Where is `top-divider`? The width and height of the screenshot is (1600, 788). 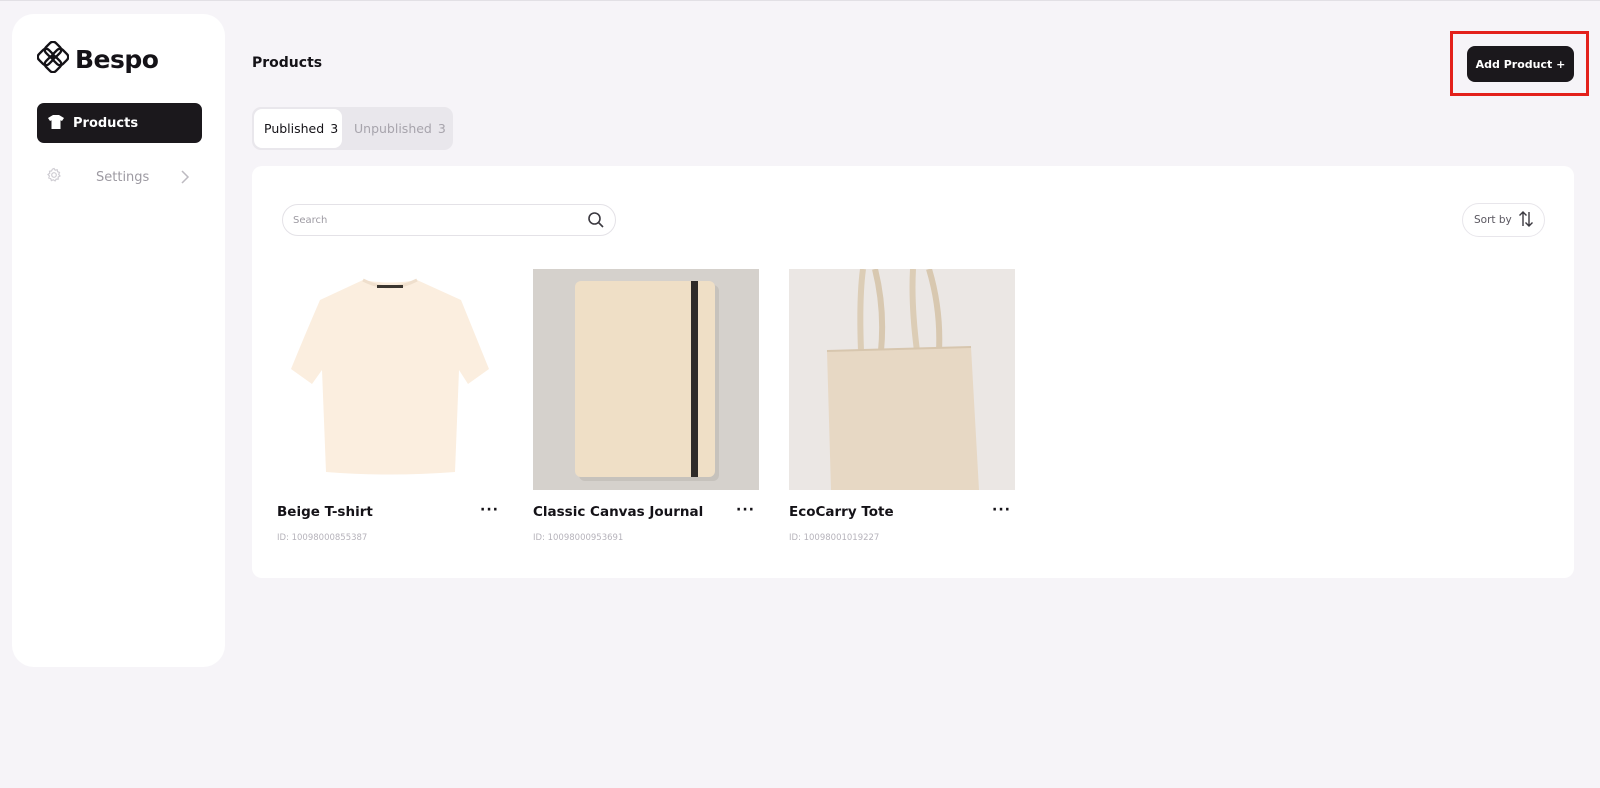 top-divider is located at coordinates (800, 0).